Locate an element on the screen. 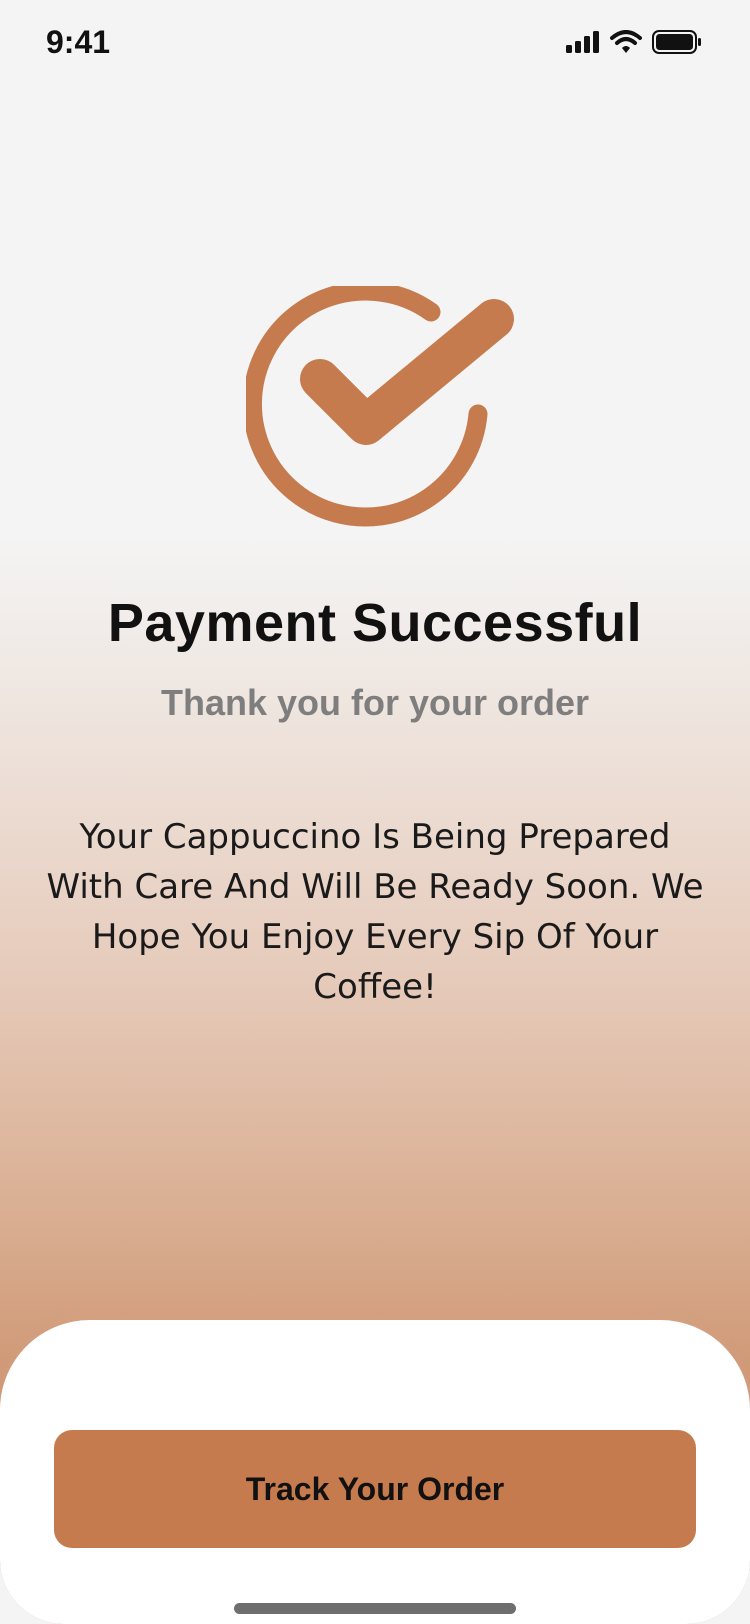 Image resolution: width=750 pixels, height=1624 pixels. wifi-icon is located at coordinates (626, 44).